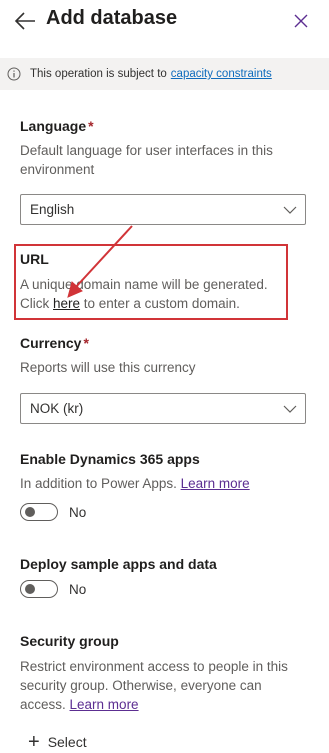  I want to click on currency-label: Currency *, so click(54, 343).